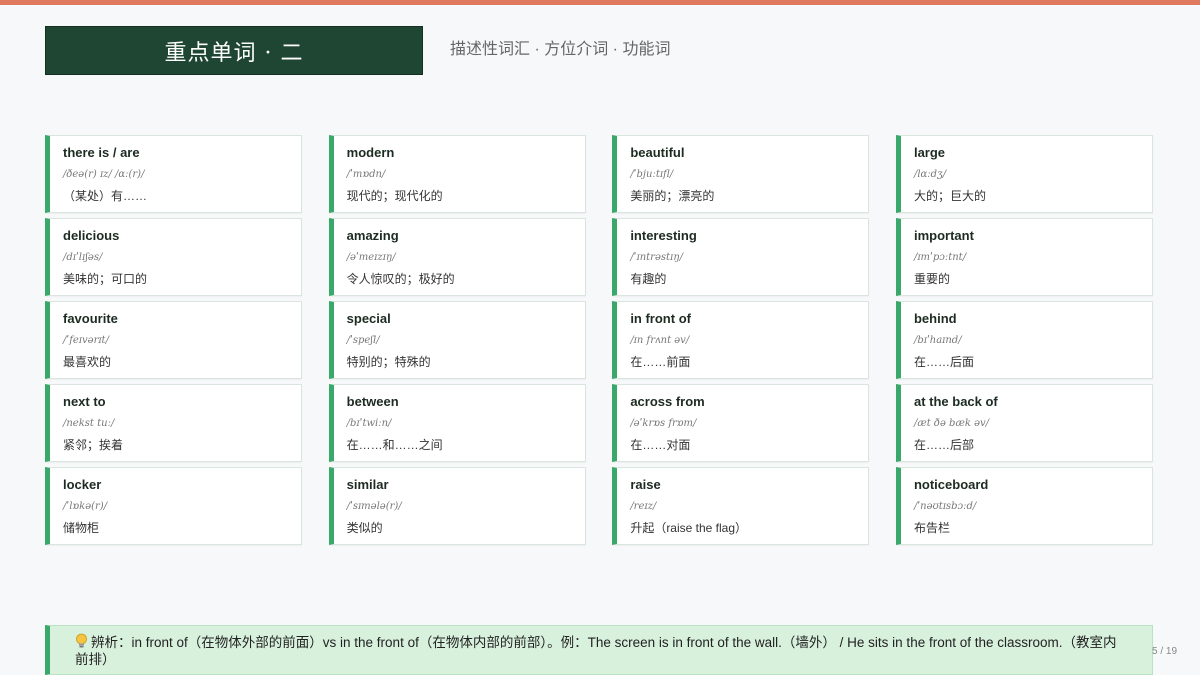 The image size is (1200, 675). I want to click on vocab-phonetic: /bɪˈhaɪnd/, so click(937, 340).